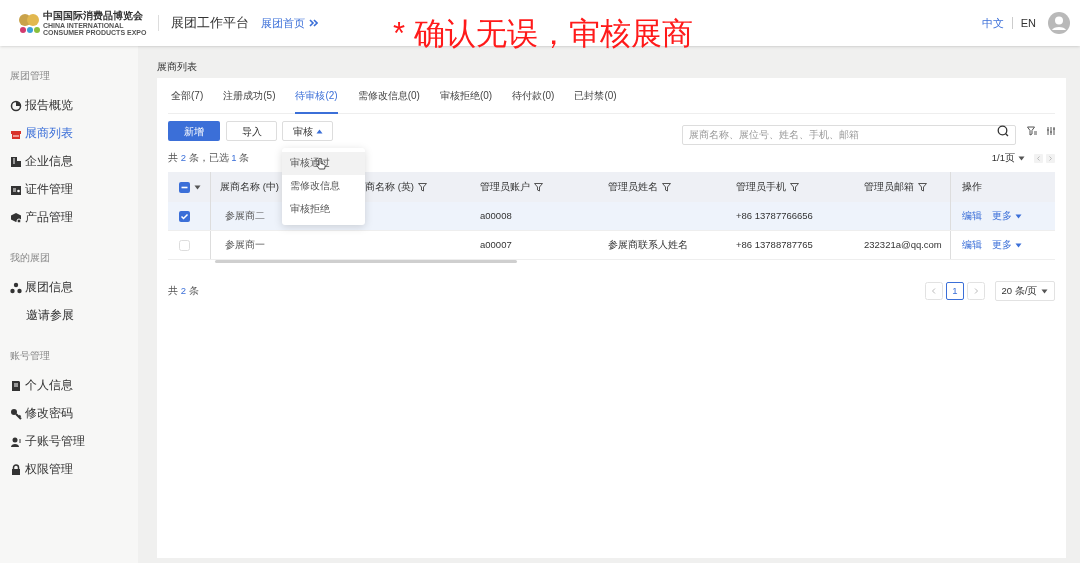  What do you see at coordinates (290, 23) in the screenshot?
I see `home-link: 展团首页` at bounding box center [290, 23].